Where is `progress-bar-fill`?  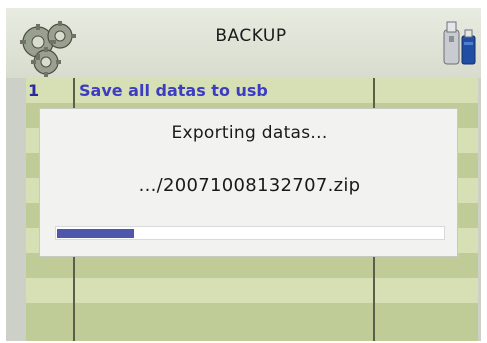 progress-bar-fill is located at coordinates (95, 233).